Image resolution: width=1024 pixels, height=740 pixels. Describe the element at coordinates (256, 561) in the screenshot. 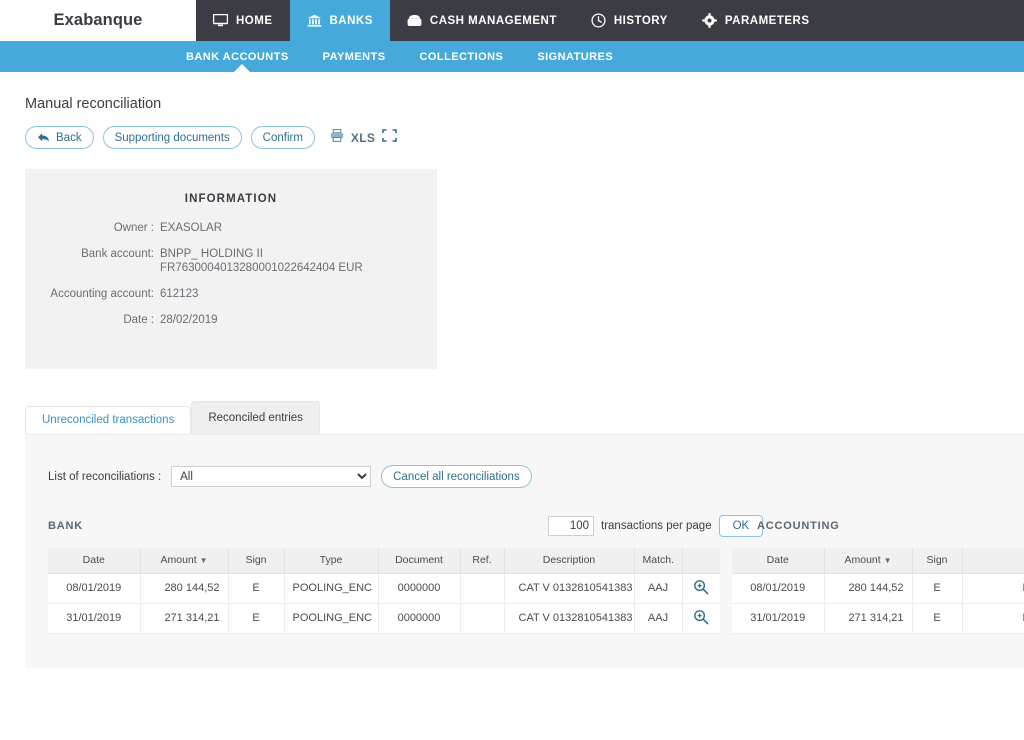

I see `bank-col-sign: Sign` at that location.